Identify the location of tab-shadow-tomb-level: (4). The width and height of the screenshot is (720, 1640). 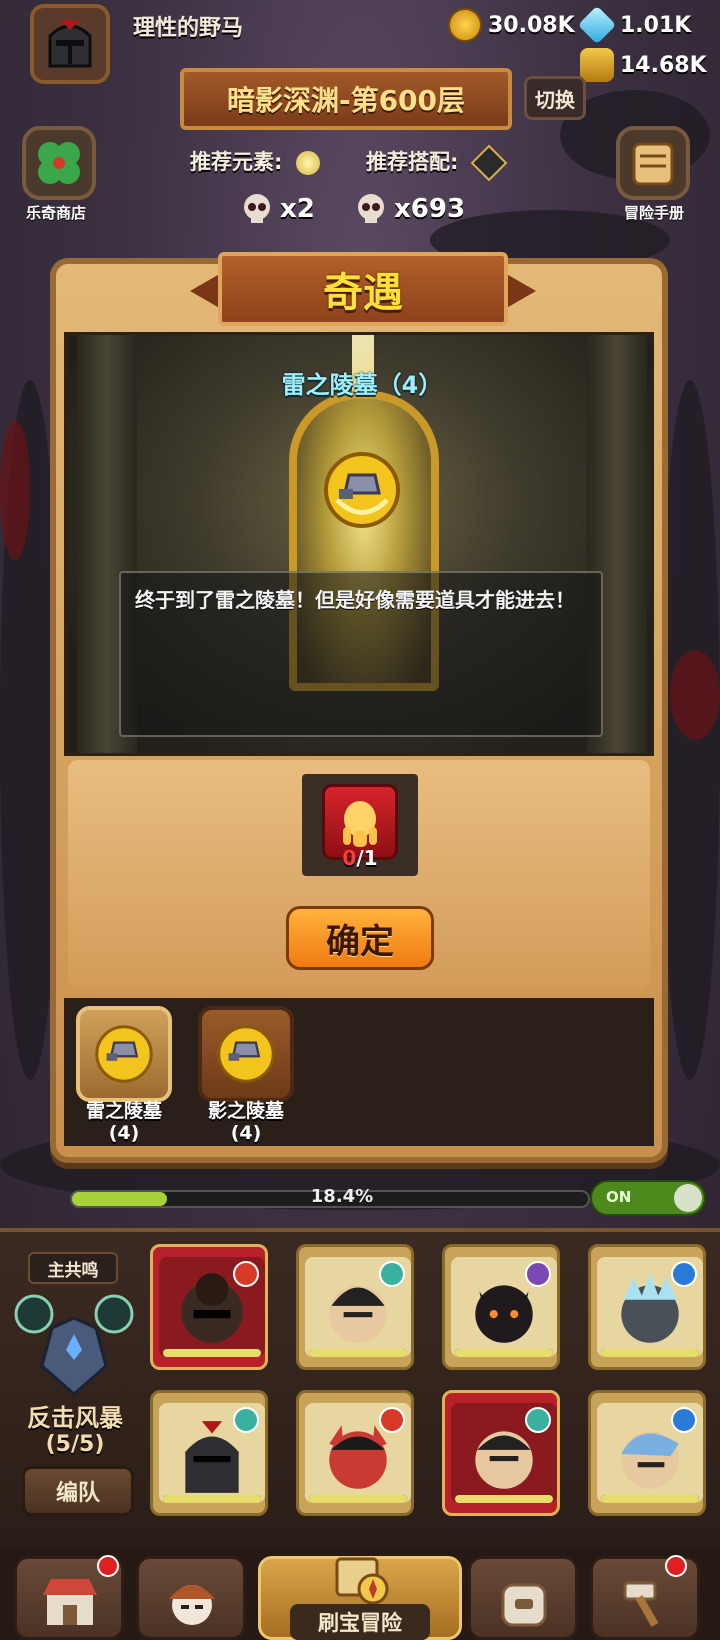
(246, 1133).